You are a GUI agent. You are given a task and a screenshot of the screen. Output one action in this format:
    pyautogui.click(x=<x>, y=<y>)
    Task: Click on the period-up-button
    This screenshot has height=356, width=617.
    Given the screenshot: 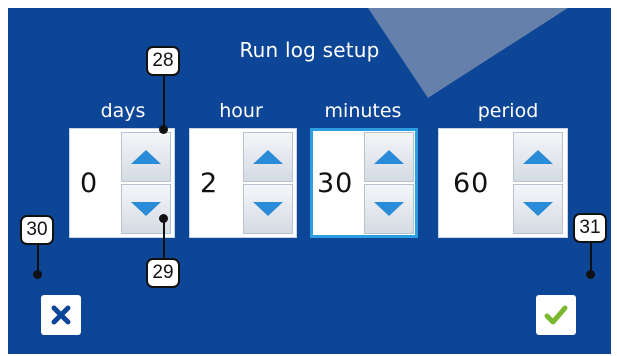 What is the action you would take?
    pyautogui.click(x=538, y=157)
    